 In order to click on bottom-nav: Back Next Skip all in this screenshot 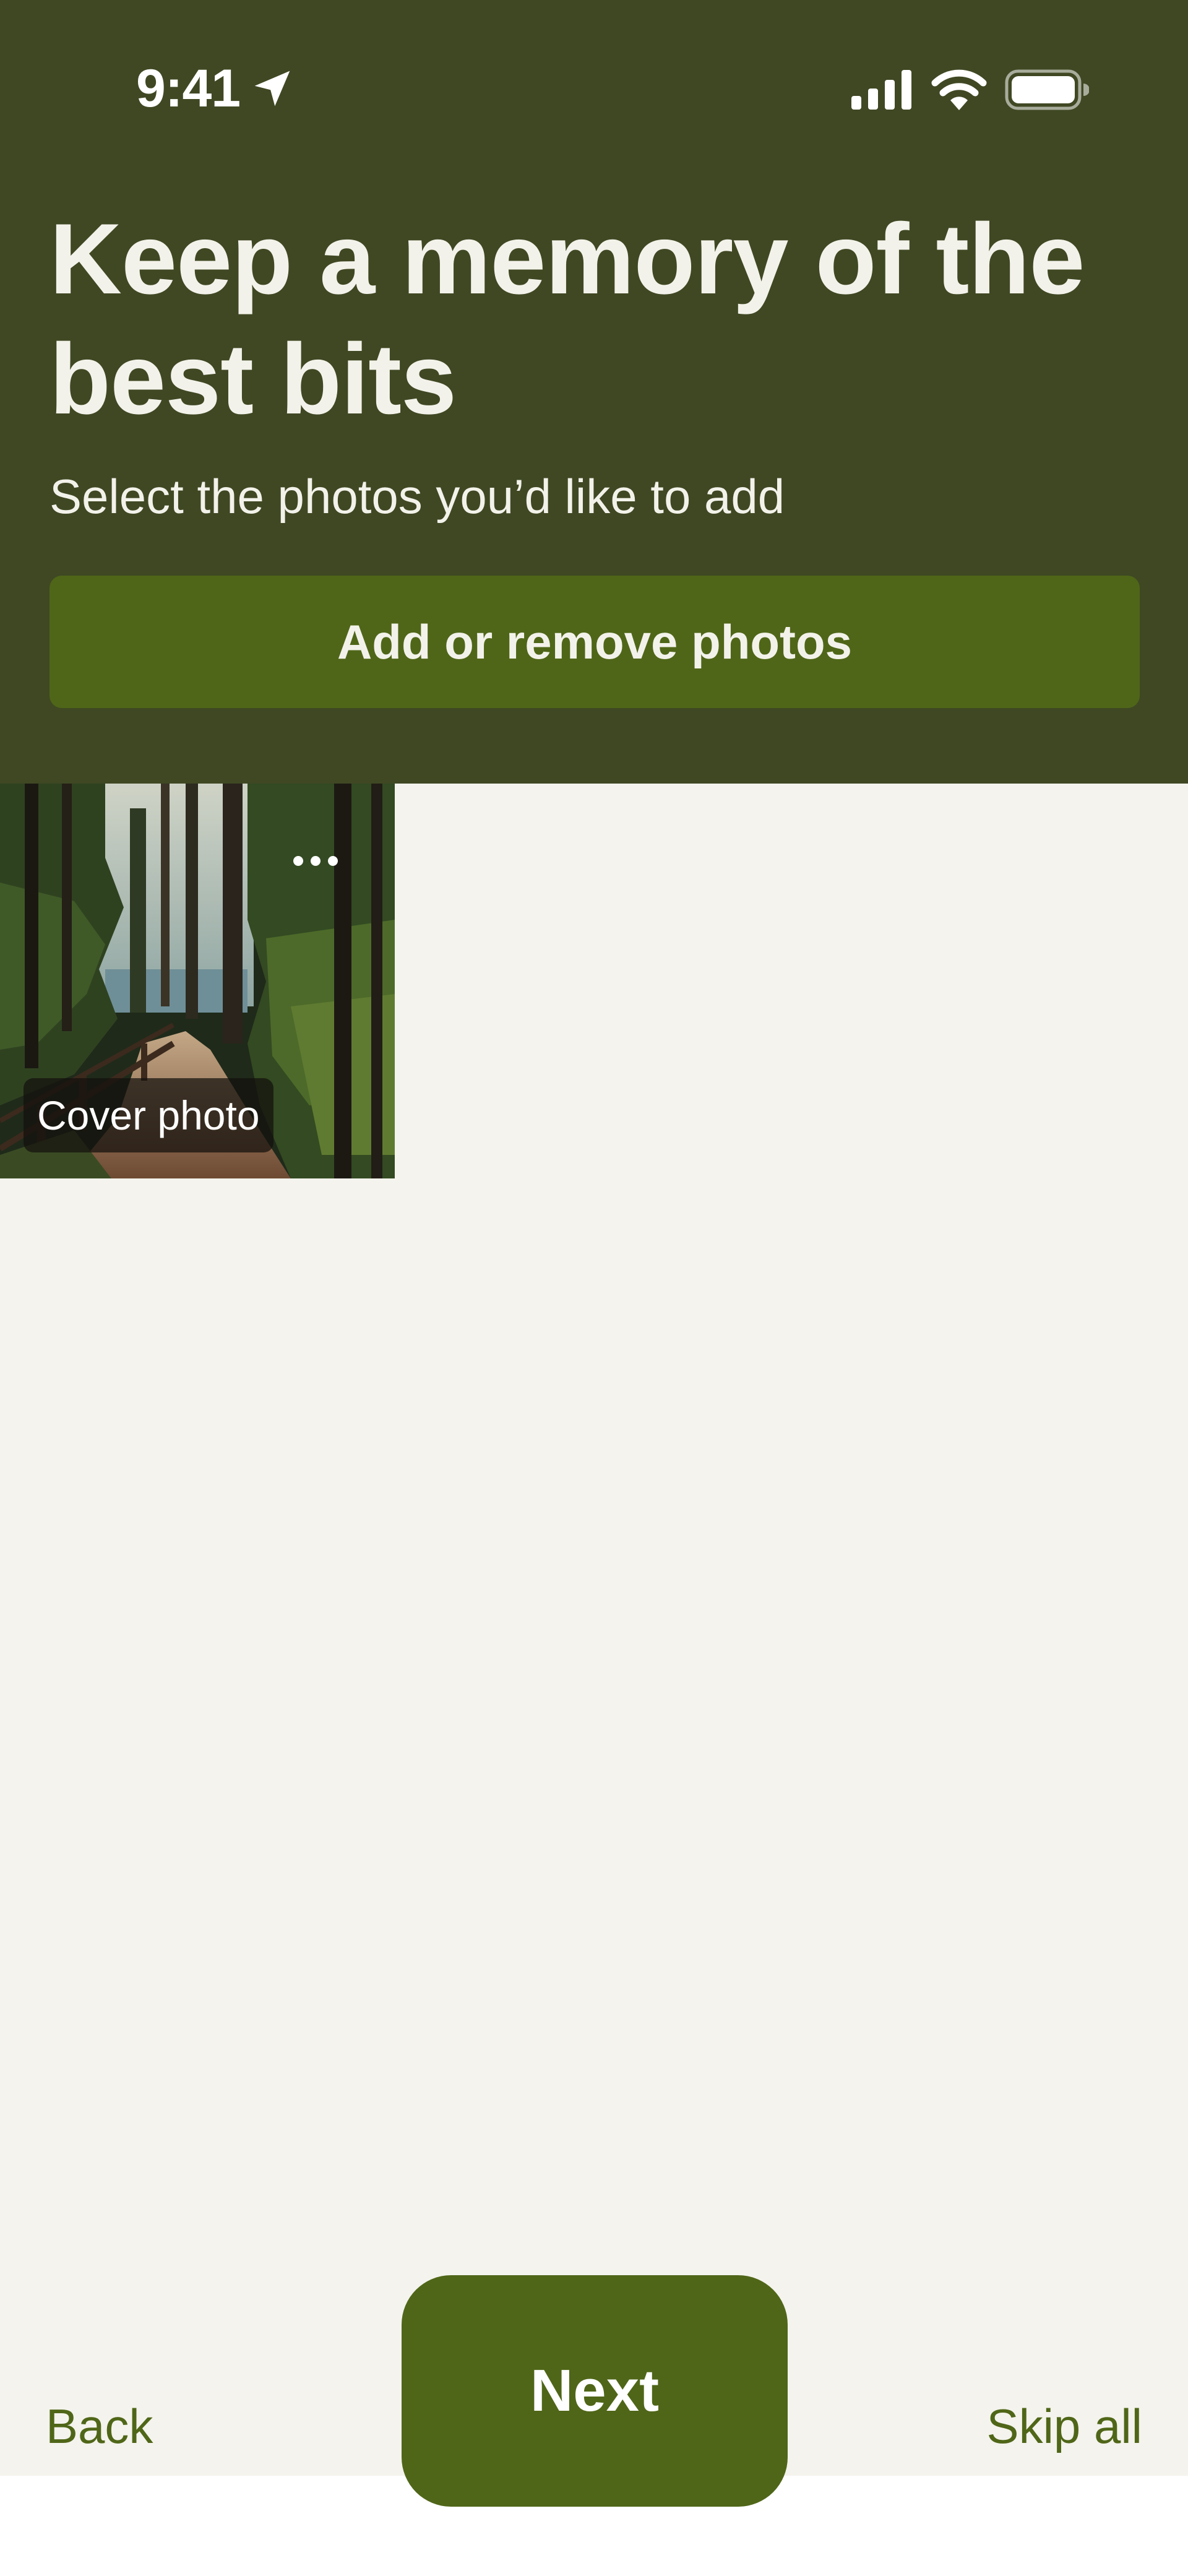, I will do `click(594, 2383)`.